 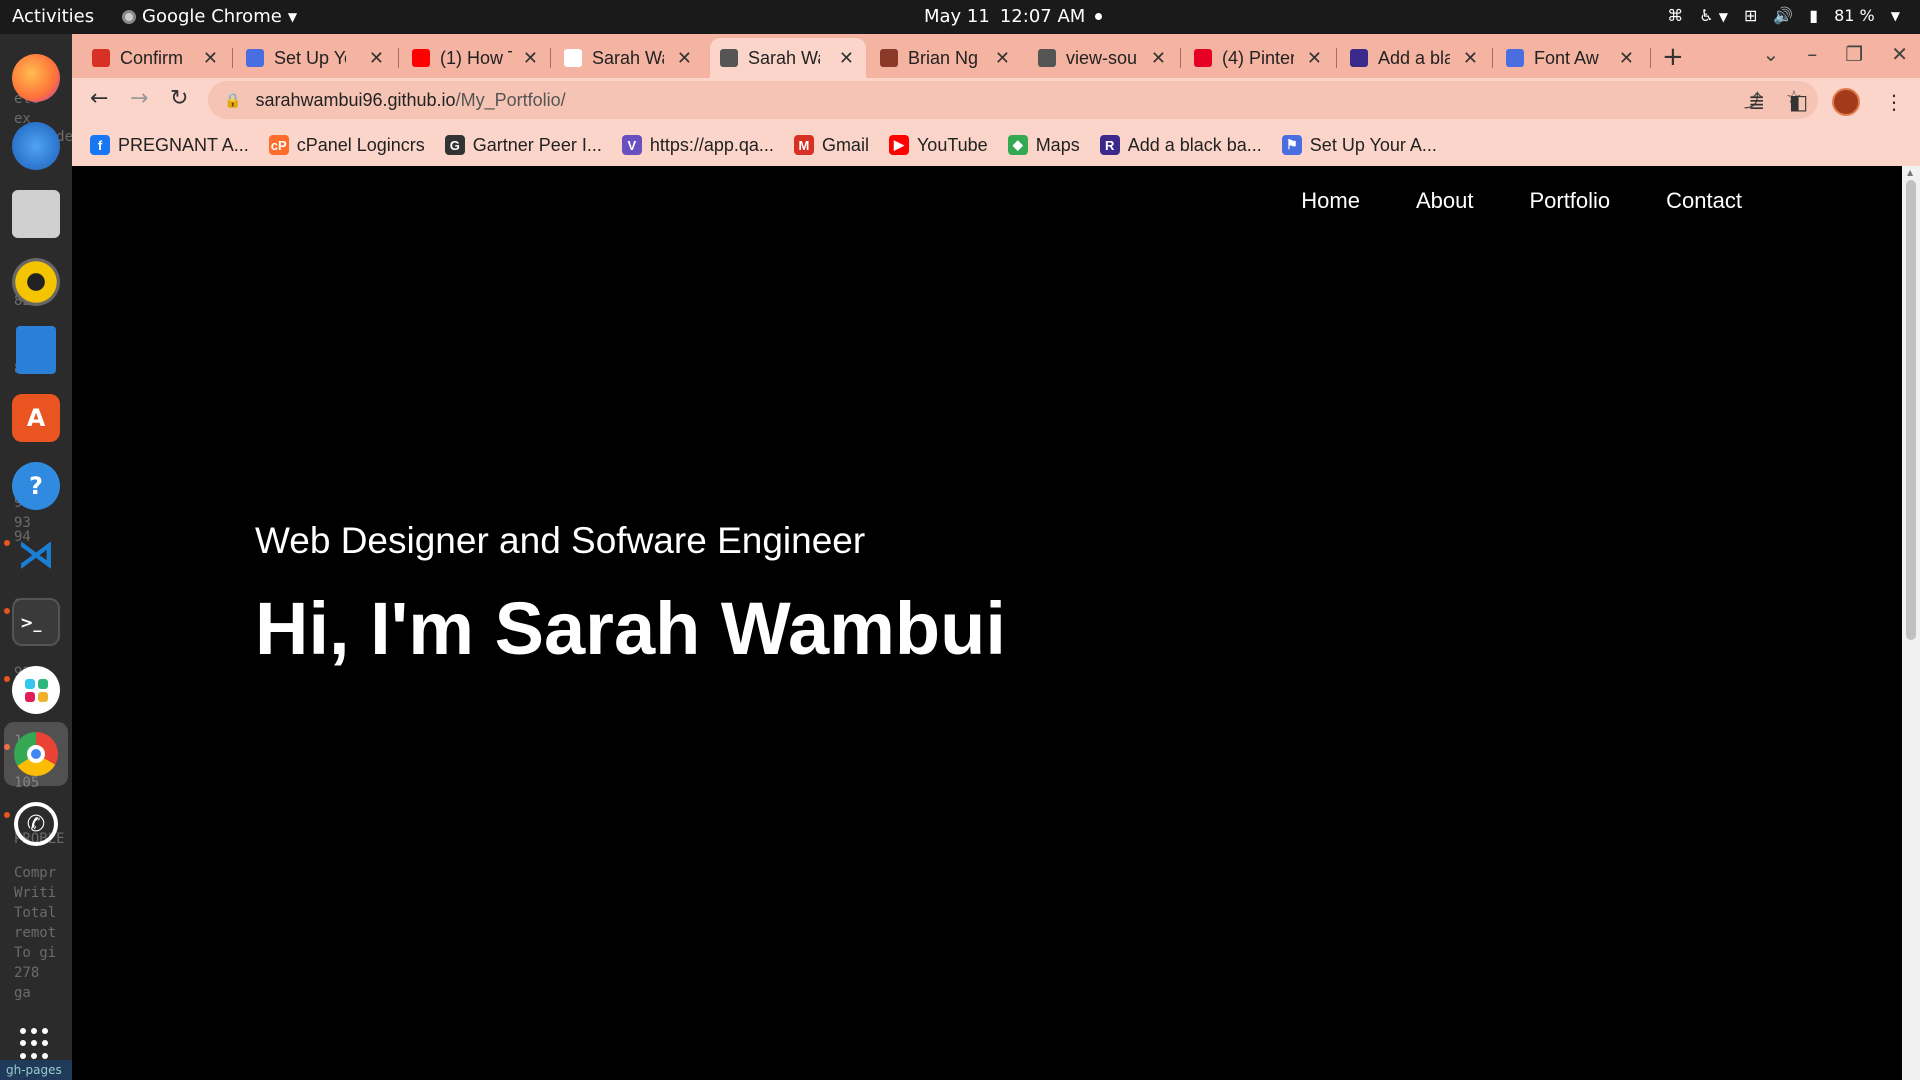 I want to click on whatsapp-icon: ✆, so click(x=36, y=824).